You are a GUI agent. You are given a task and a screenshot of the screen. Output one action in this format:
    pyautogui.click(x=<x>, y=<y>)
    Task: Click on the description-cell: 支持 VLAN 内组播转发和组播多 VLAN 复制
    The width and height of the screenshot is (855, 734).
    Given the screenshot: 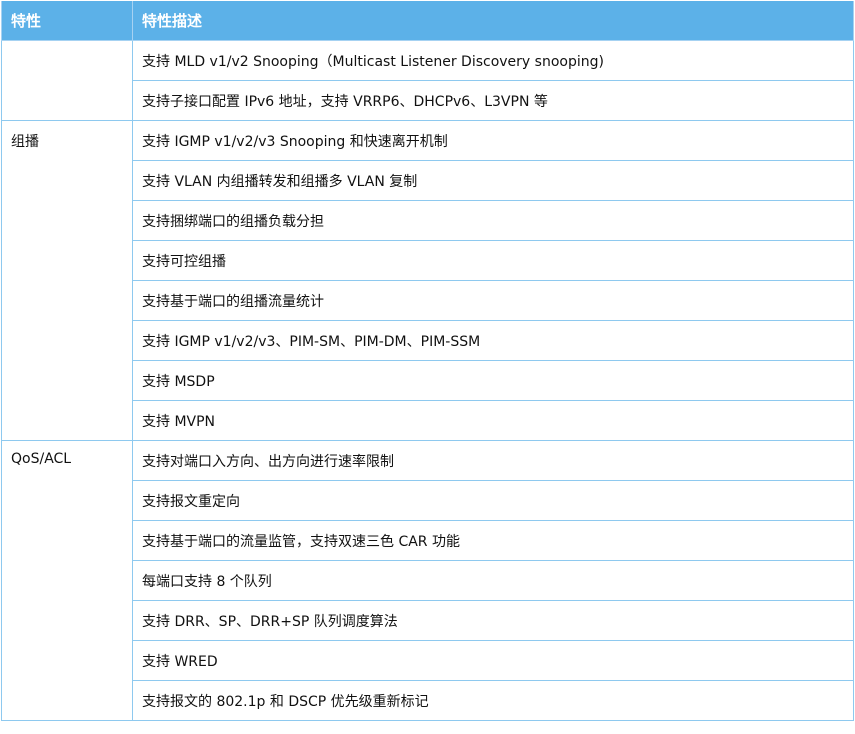 What is the action you would take?
    pyautogui.click(x=493, y=180)
    